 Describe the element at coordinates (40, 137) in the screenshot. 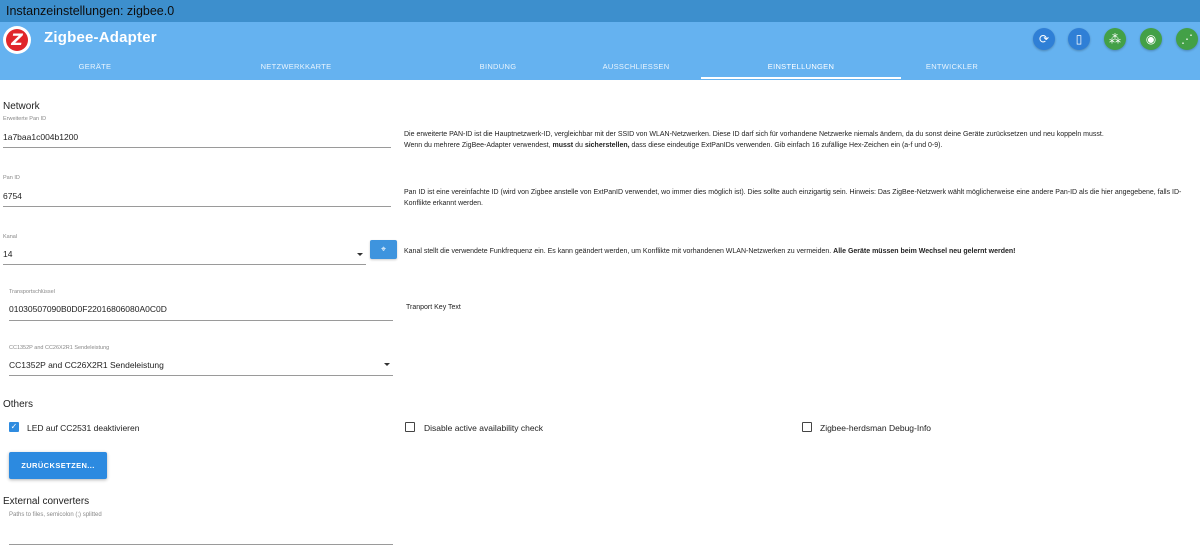

I see `ext-pan-id-input: 1a7baa1c004b1200` at that location.